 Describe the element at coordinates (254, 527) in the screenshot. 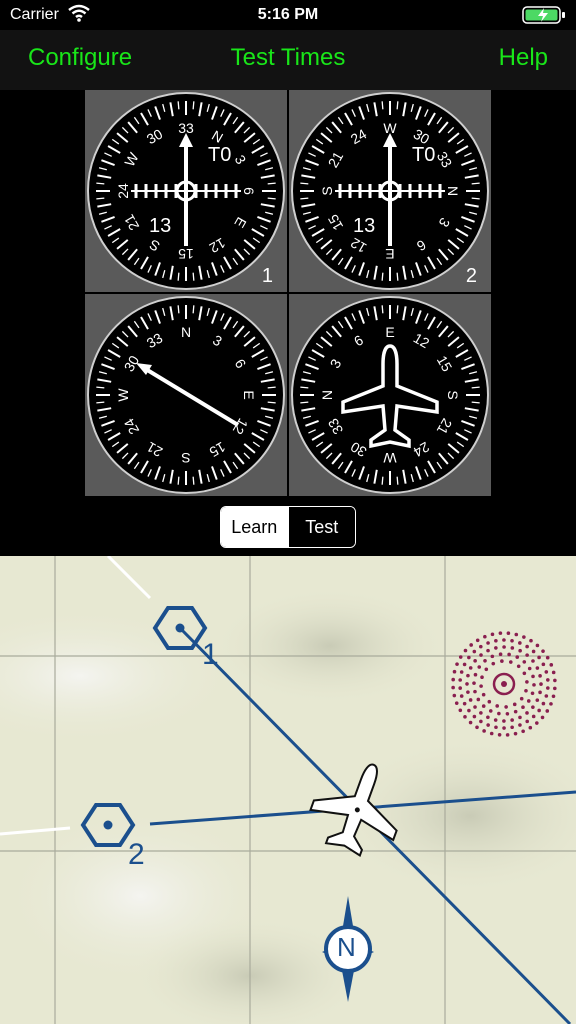

I see `learn-segment: Learn` at that location.